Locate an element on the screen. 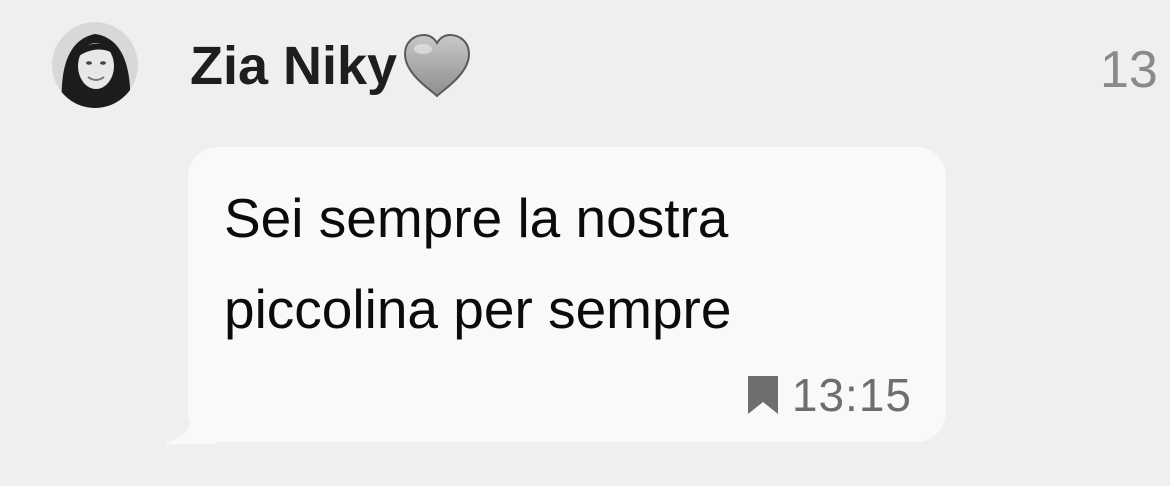 This screenshot has width=1170, height=486. sender-name: Zia Niky is located at coordinates (293, 66).